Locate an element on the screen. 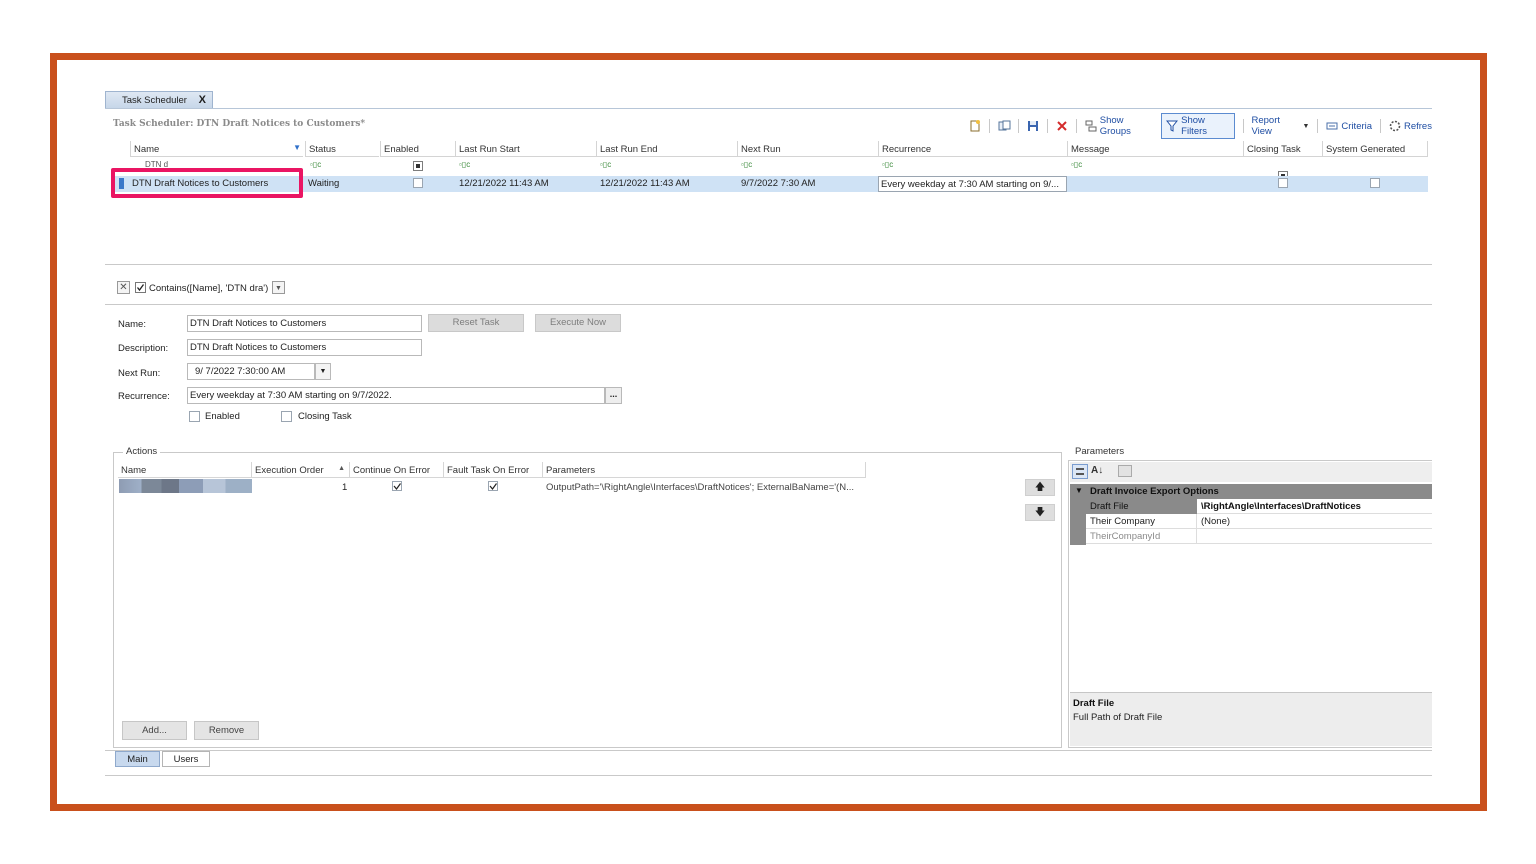  property-description-text: Full Path of Draft File is located at coordinates (1118, 717).